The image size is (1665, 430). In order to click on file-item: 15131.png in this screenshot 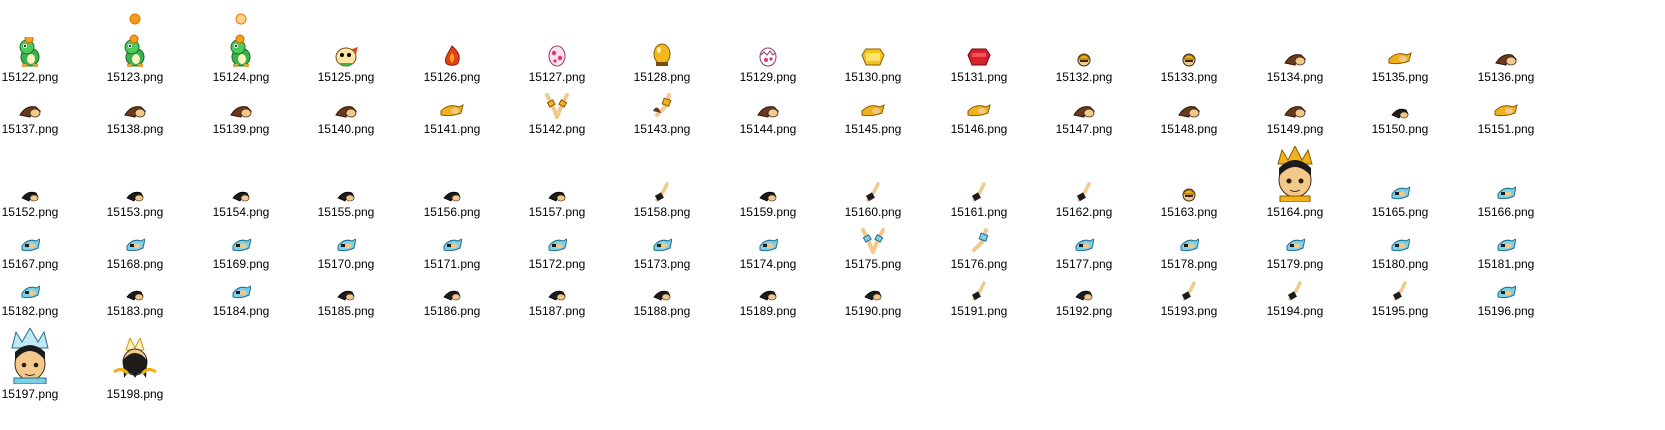, I will do `click(1004, 215)`.